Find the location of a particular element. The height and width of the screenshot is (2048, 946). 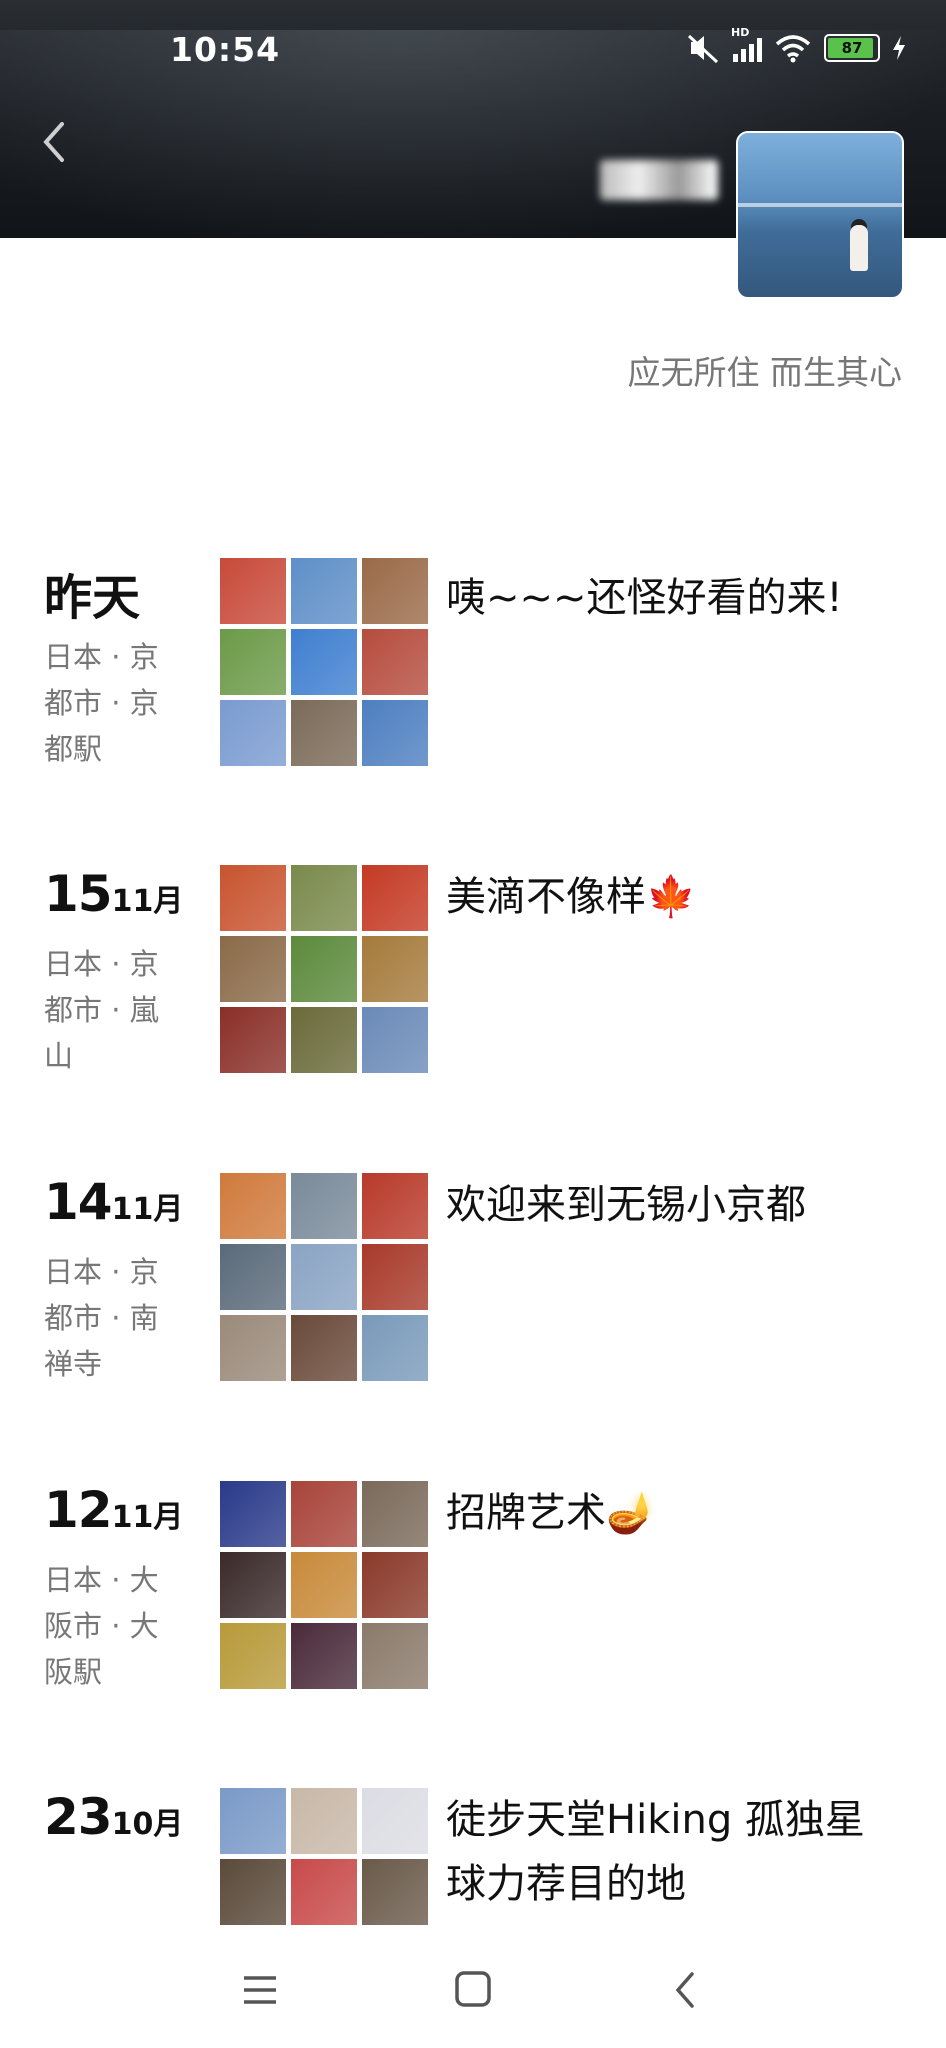

signal-icon: HD is located at coordinates (746, 44).